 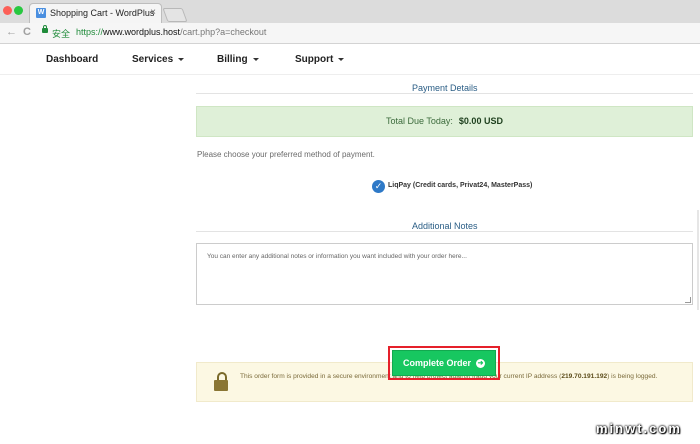 What do you see at coordinates (142, 32) in the screenshot?
I see `url-host: www.wordplus.host` at bounding box center [142, 32].